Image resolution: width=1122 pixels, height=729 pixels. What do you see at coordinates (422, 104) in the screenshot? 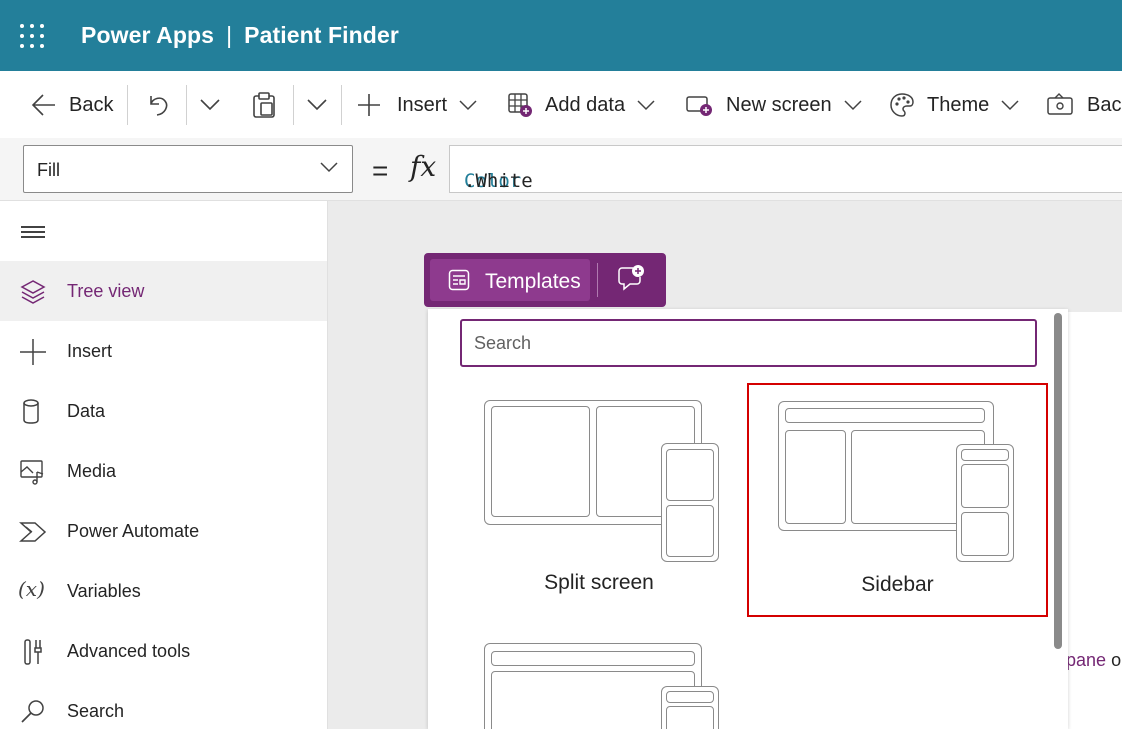
I see `insert-label: Insert` at bounding box center [422, 104].